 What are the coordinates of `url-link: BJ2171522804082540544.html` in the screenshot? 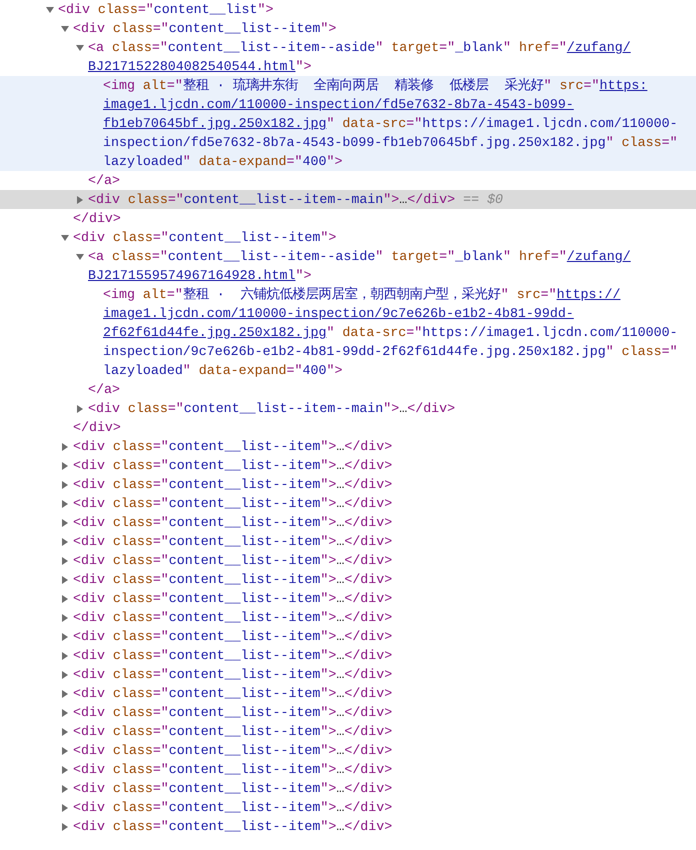 It's located at (192, 66).